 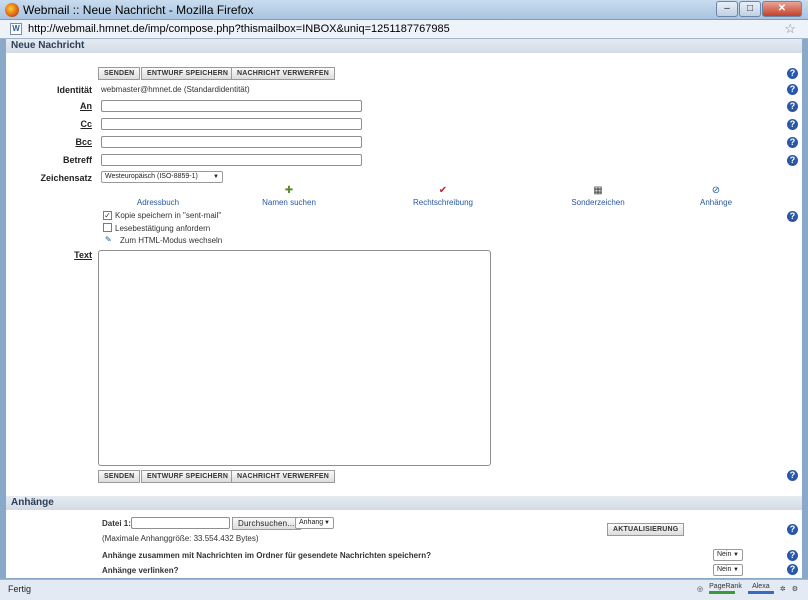 What do you see at coordinates (66, 178) in the screenshot?
I see `charset-label: Zeichensatz` at bounding box center [66, 178].